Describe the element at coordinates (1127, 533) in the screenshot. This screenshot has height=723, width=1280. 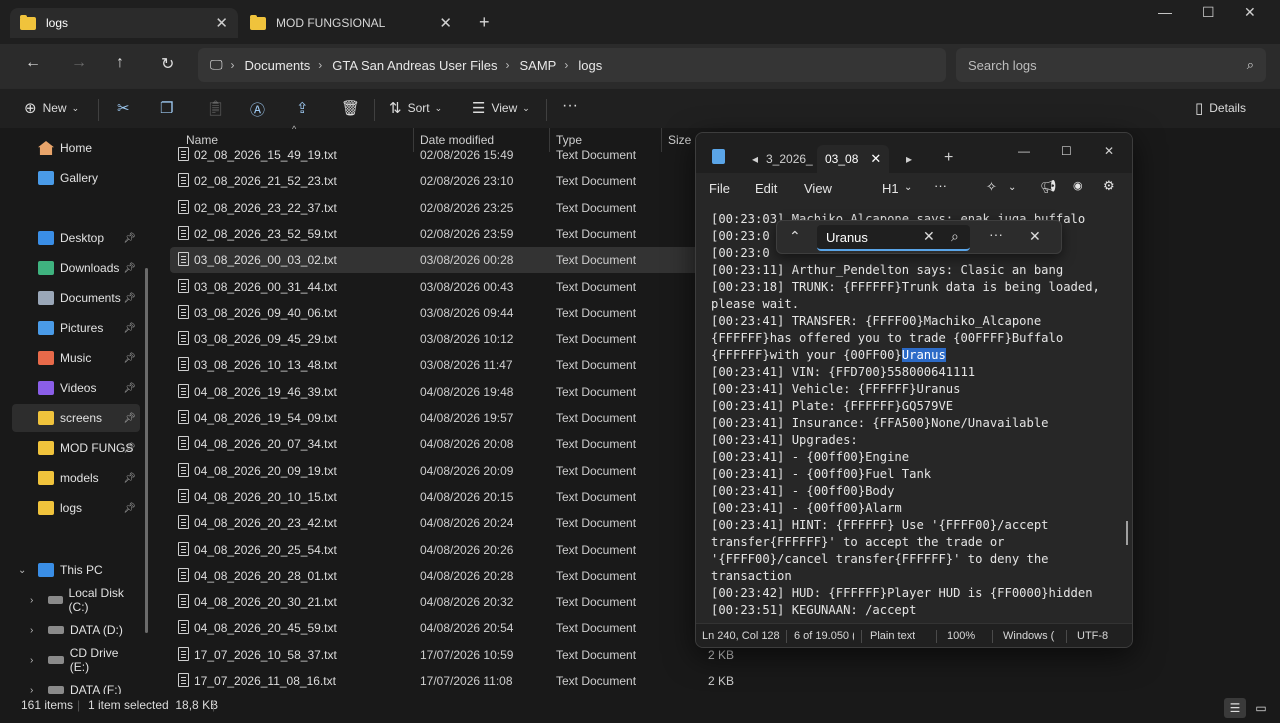
I see `editor-scrollbar-thumb` at that location.